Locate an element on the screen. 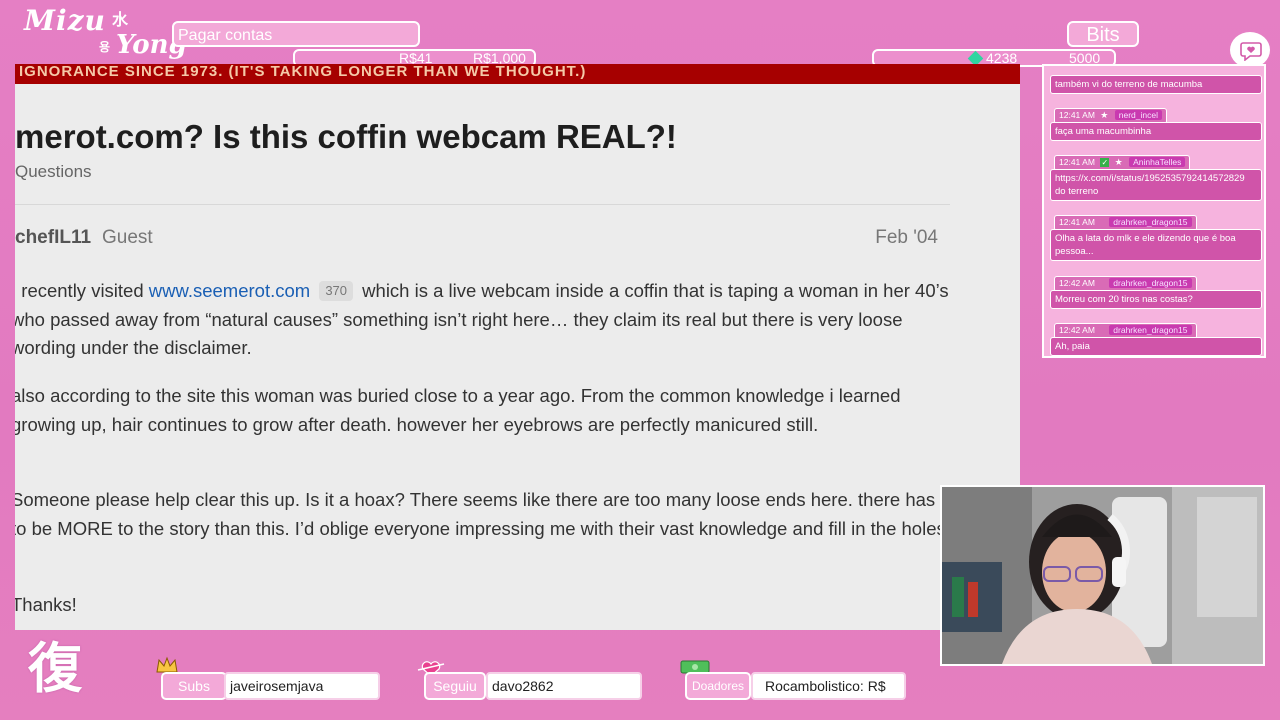  chat-username: AninhaTelles is located at coordinates (1157, 162).